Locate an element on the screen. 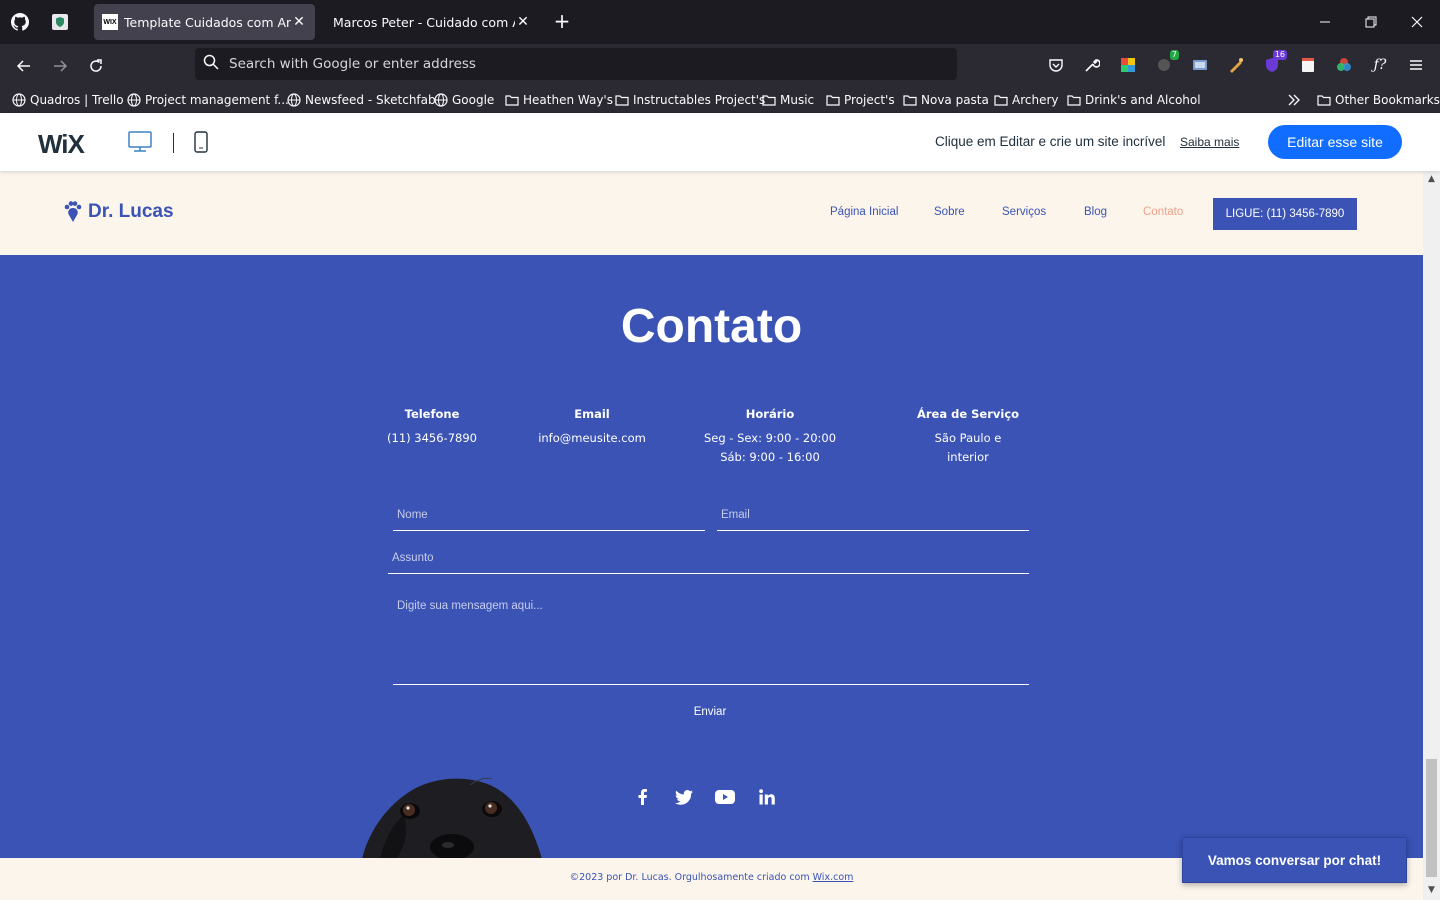 The width and height of the screenshot is (1440, 900). shield-icon is located at coordinates (60, 22).